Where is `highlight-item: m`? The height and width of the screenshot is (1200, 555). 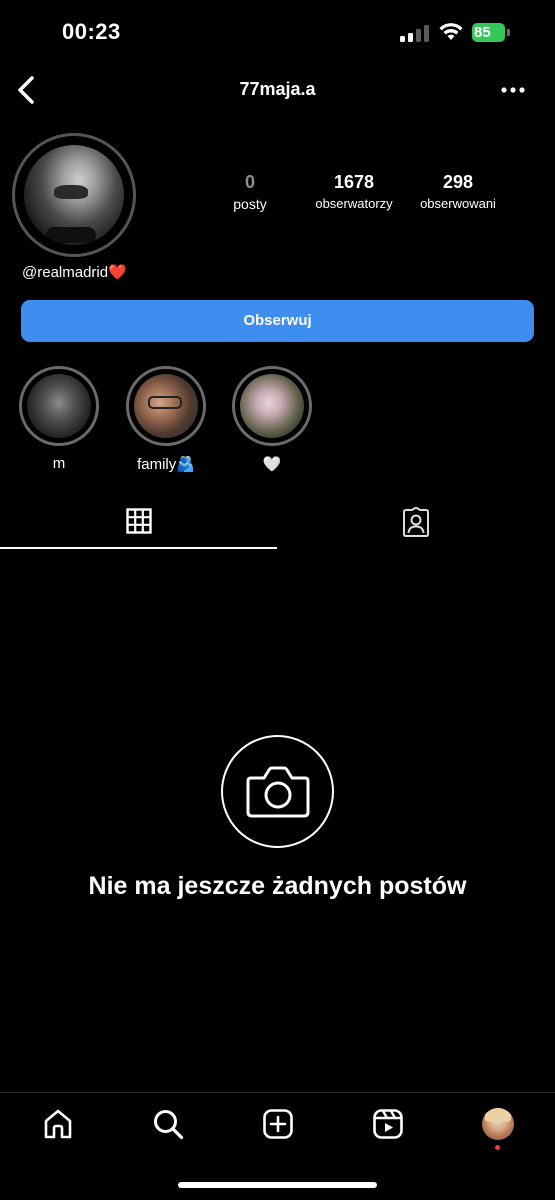
highlight-item: m is located at coordinates (61, 419).